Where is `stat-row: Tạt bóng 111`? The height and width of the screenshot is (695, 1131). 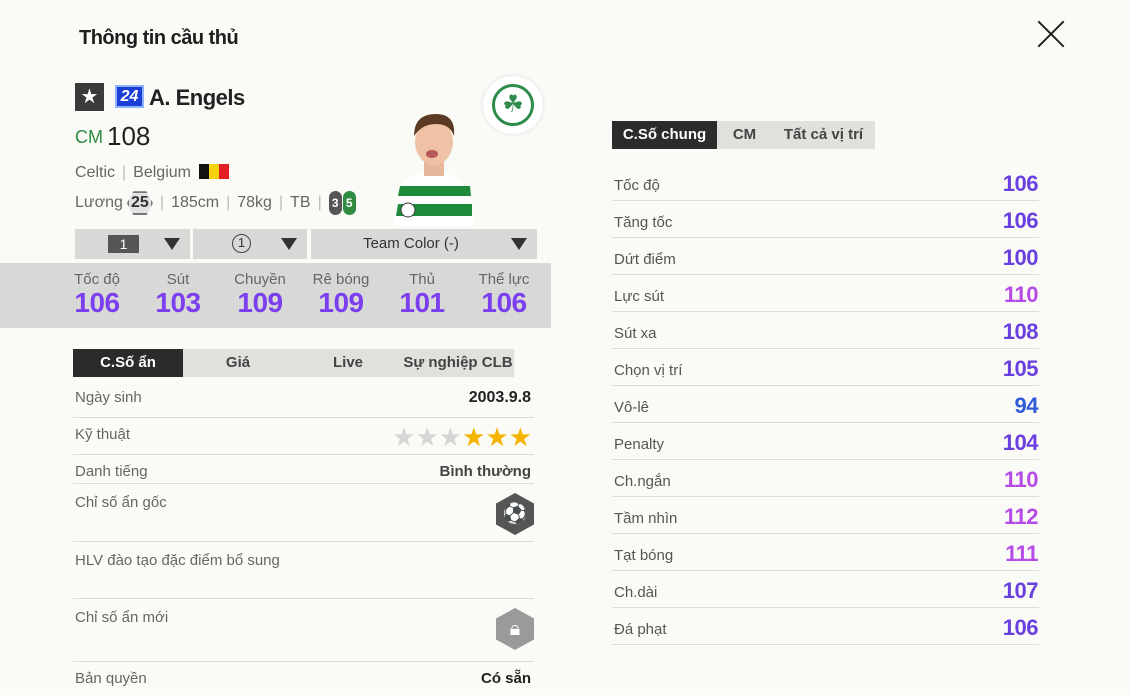
stat-row: Tạt bóng 111 is located at coordinates (825, 552).